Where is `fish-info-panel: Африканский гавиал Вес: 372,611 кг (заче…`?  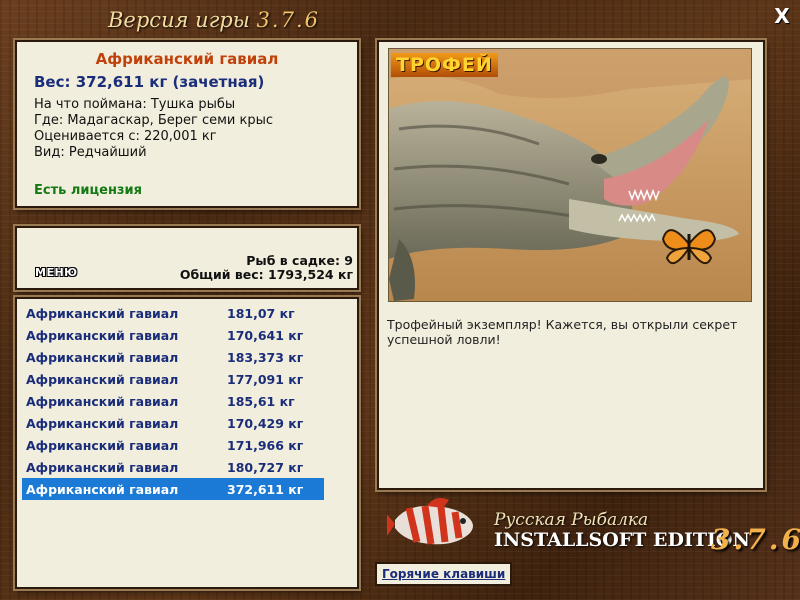 fish-info-panel: Африканский гавиал Вес: 372,611 кг (заче… is located at coordinates (187, 124).